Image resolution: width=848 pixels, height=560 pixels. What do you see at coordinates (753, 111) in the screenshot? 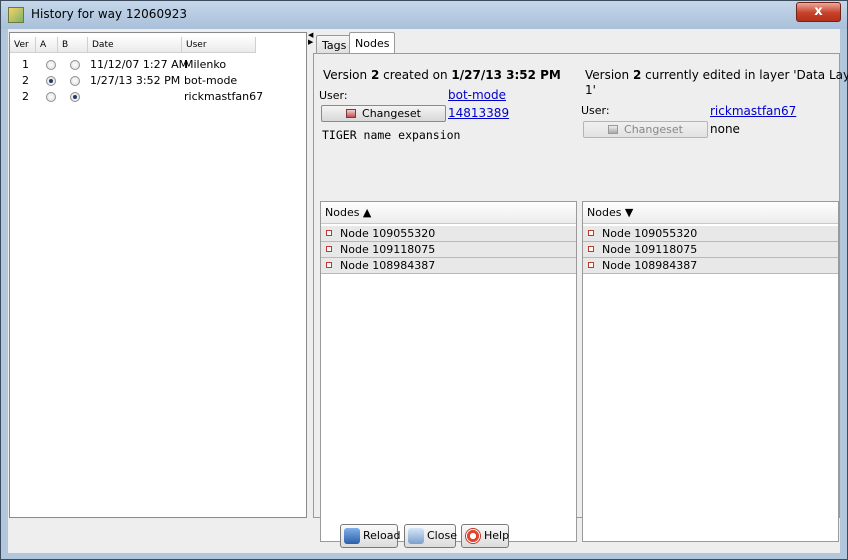
I see `right-user-link: rickmastfan67` at bounding box center [753, 111].